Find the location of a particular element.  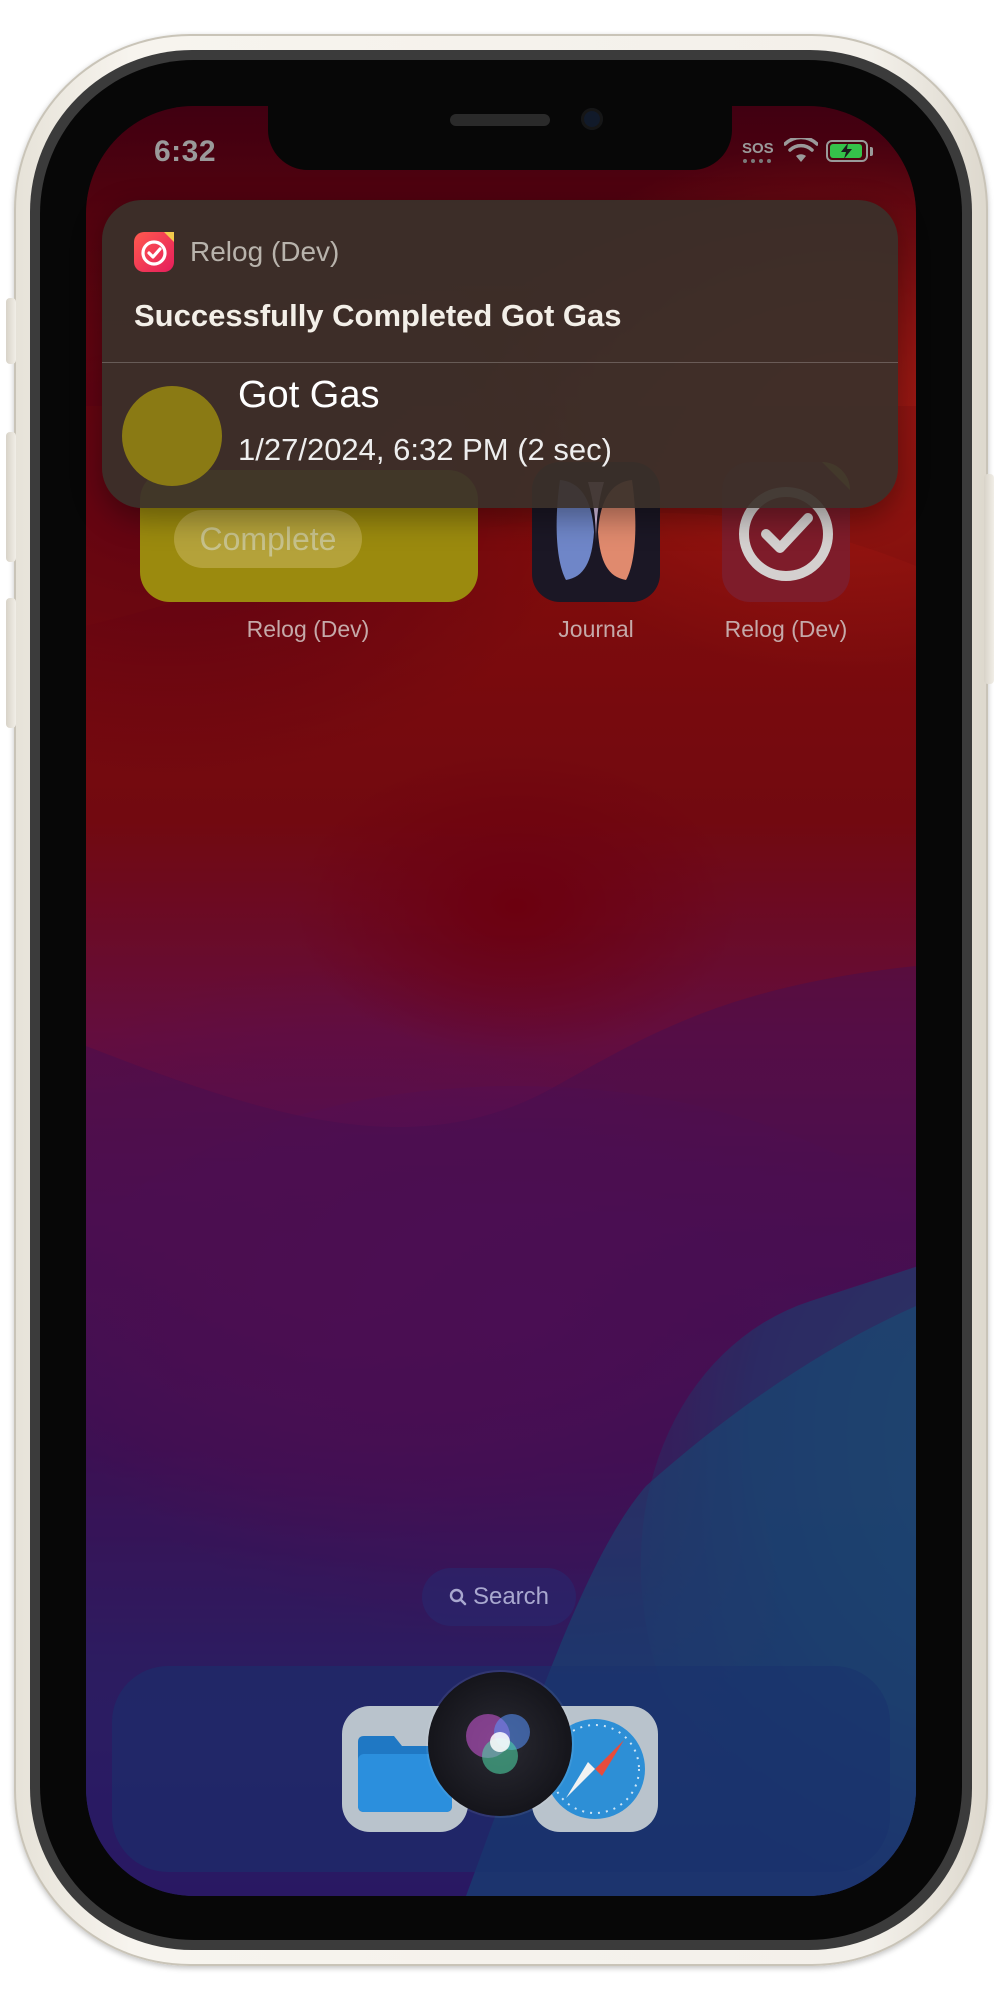

charging-bolt-icon is located at coordinates (846, 151).